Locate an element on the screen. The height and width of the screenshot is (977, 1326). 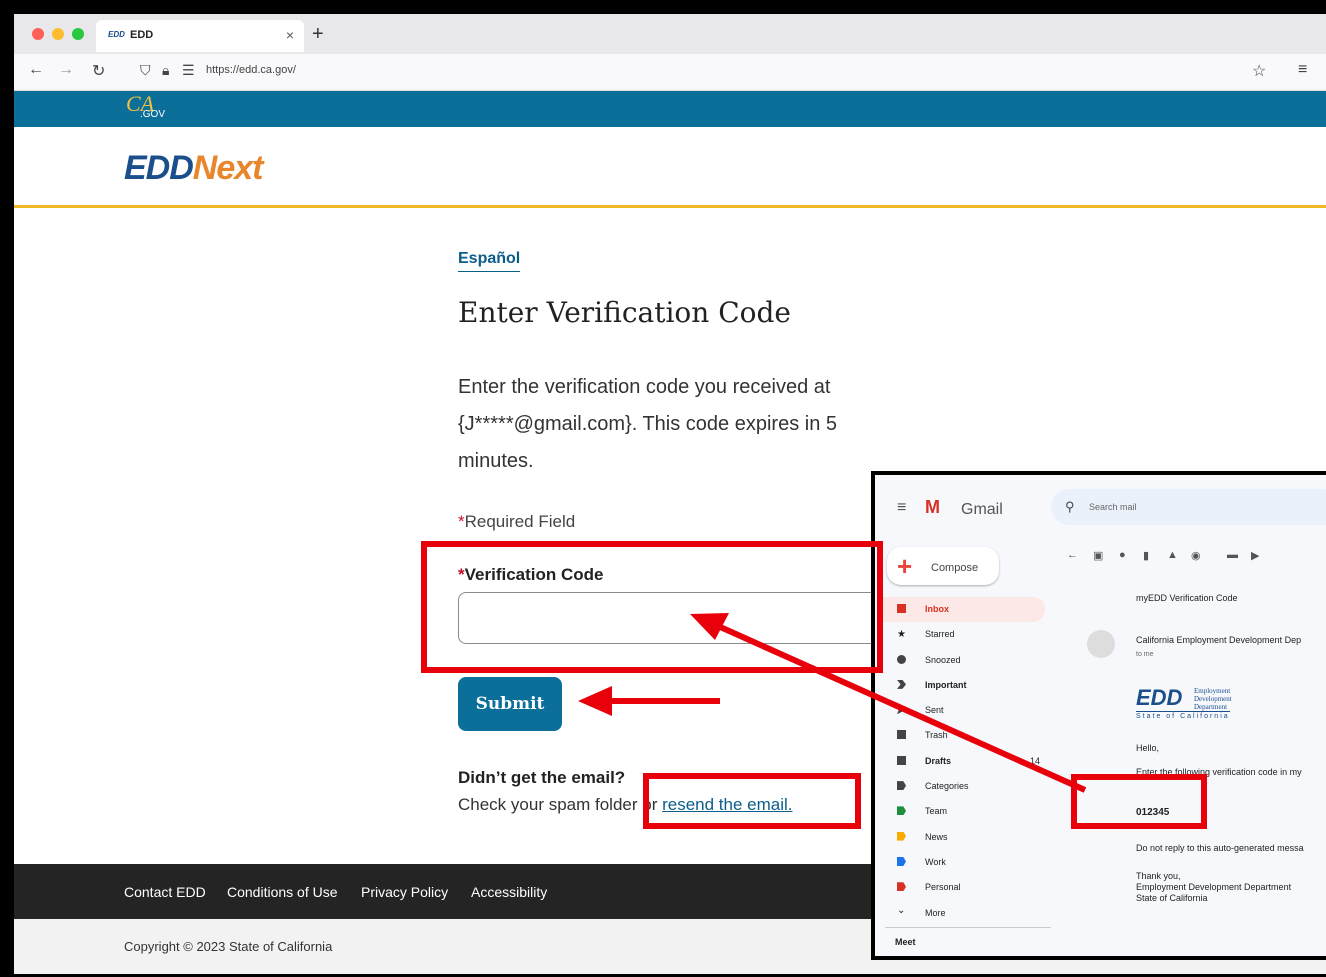
address-bar: https://edd.ca.gov/ is located at coordinates (251, 70).